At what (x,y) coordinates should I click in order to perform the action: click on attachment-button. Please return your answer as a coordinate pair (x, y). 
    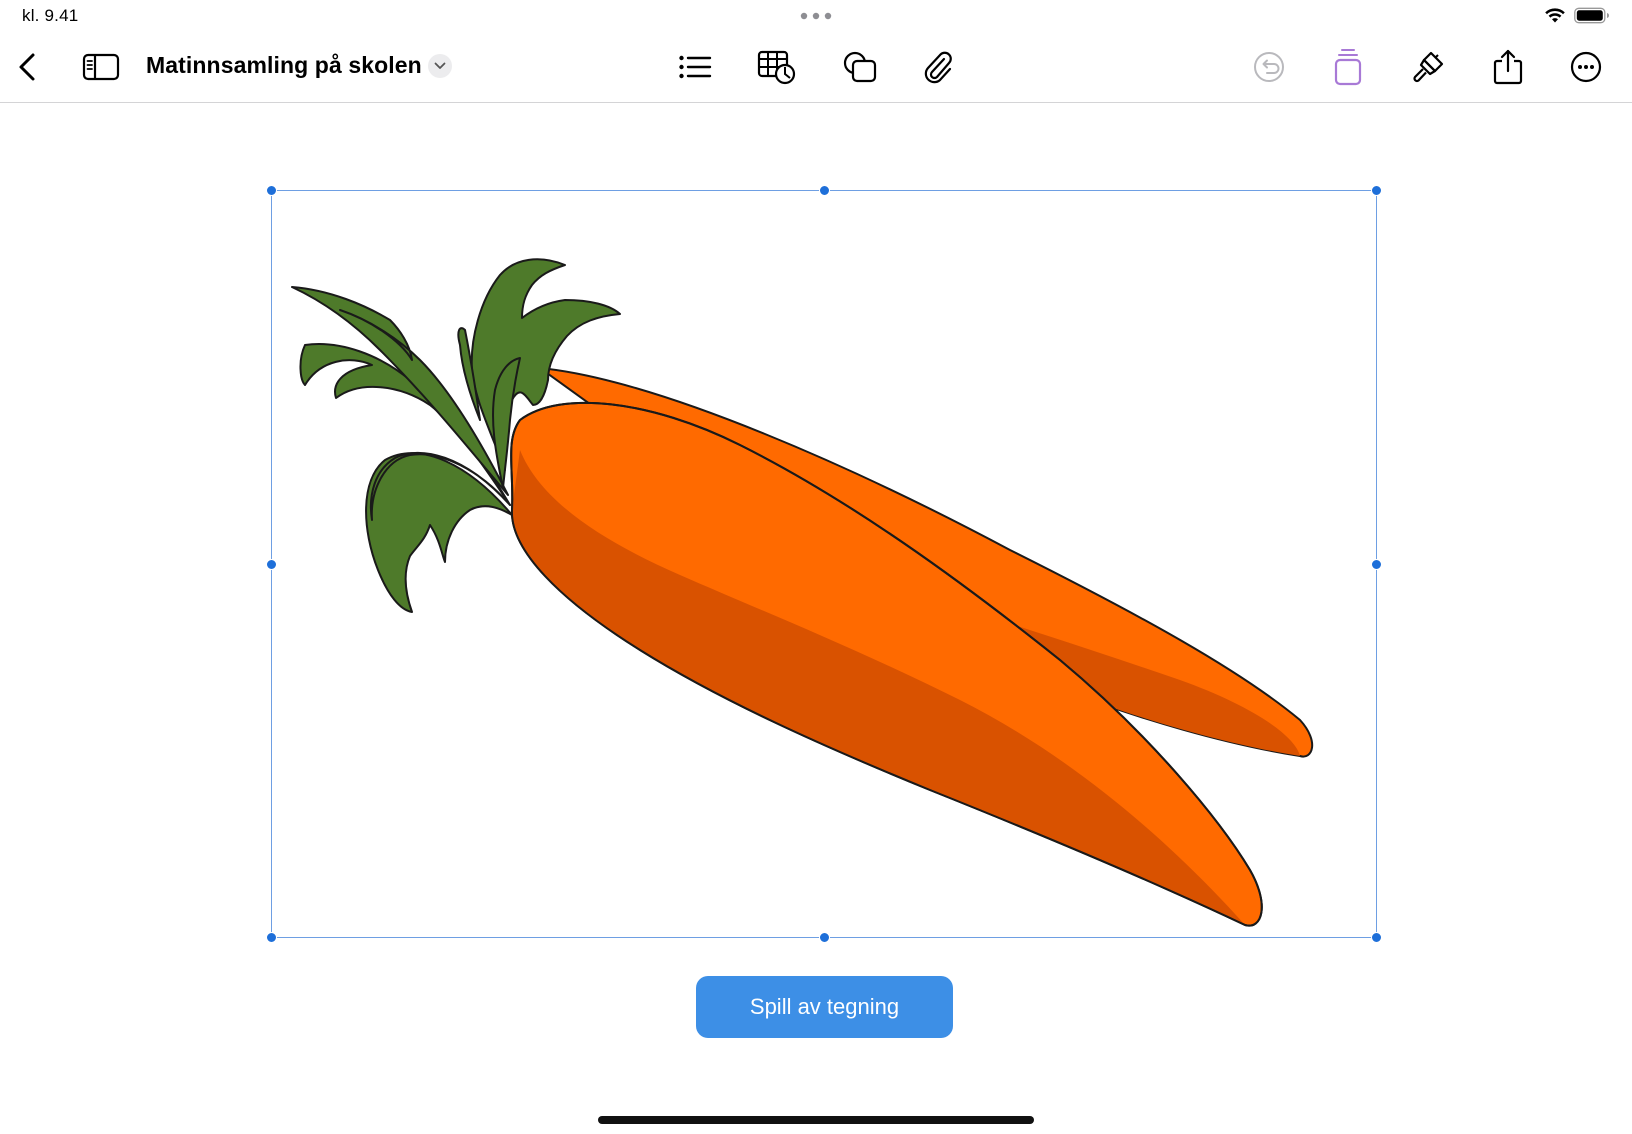
    Looking at the image, I should click on (938, 67).